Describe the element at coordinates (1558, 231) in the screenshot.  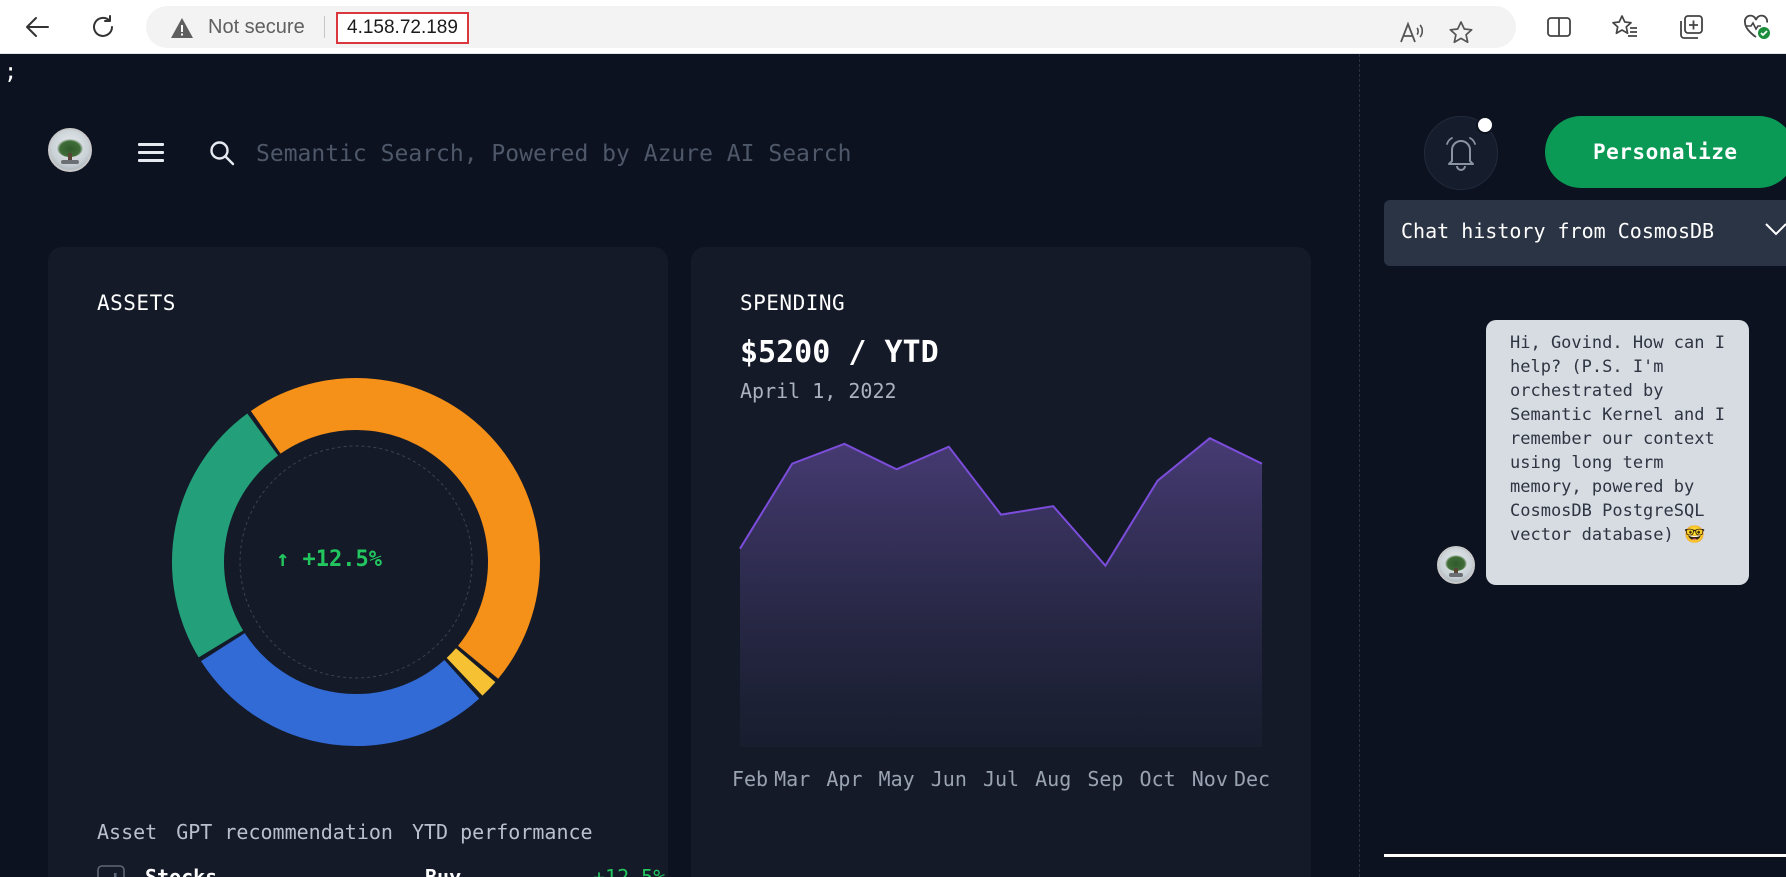
I see `chat-history-label: Chat history from CosmosDB` at that location.